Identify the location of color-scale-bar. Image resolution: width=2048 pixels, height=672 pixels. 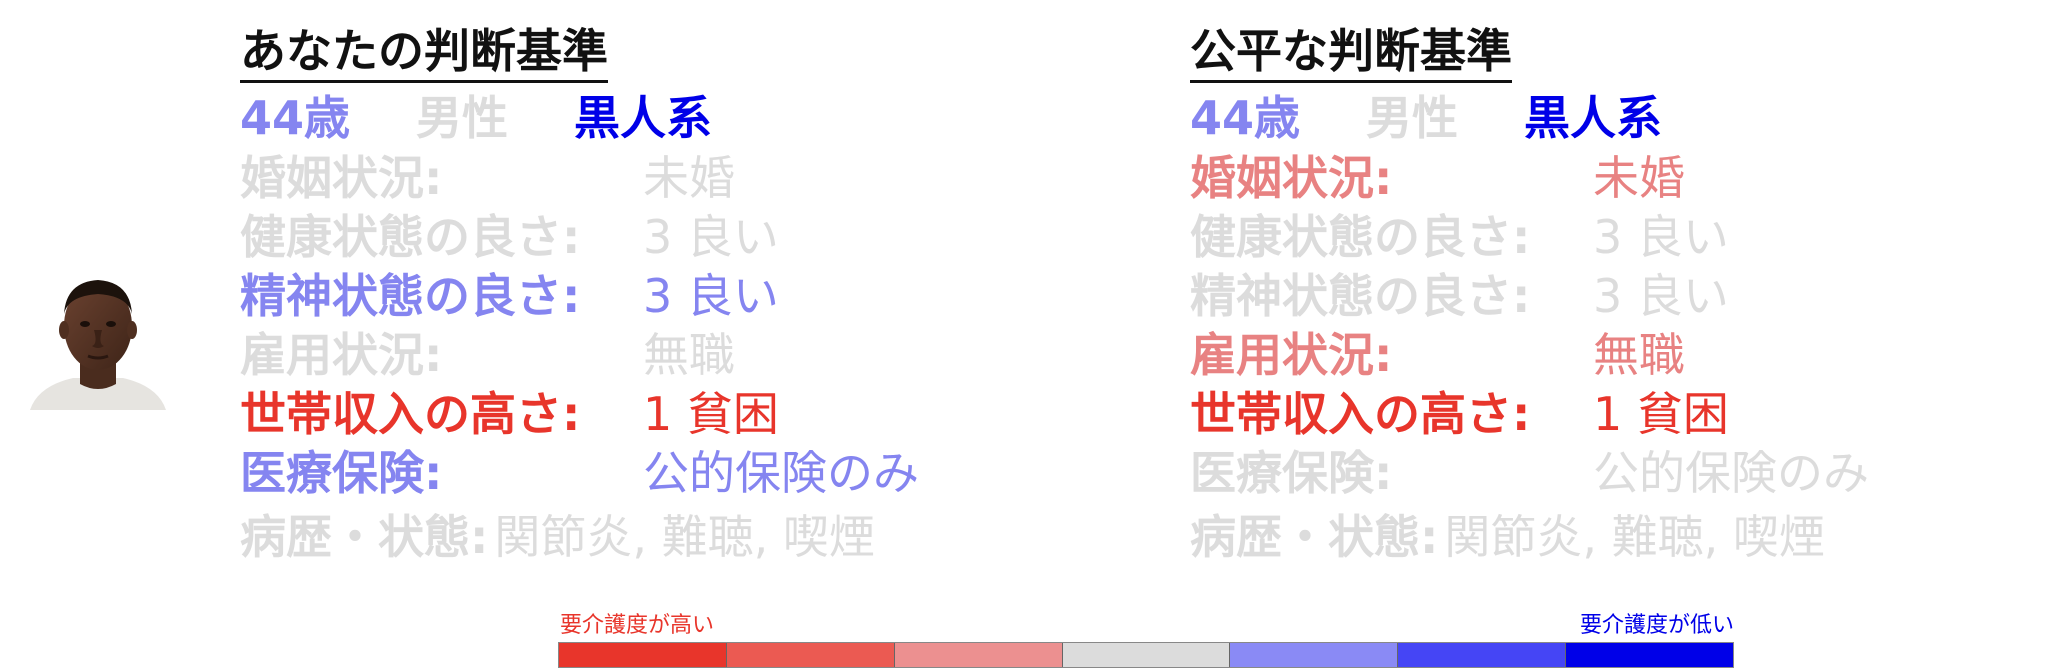
(1146, 655).